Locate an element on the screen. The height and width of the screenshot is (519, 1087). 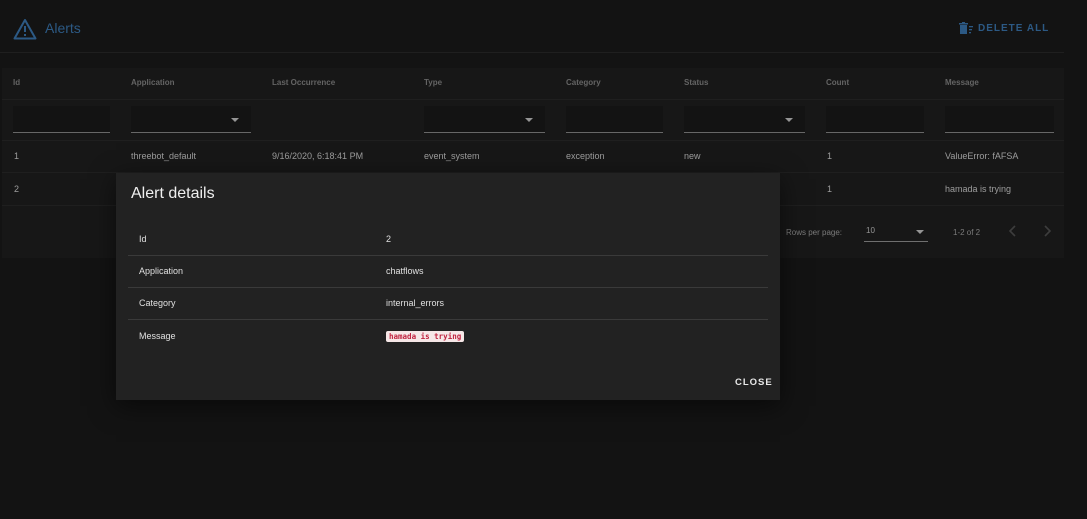
detail-row-id: Id 2 is located at coordinates (448, 239).